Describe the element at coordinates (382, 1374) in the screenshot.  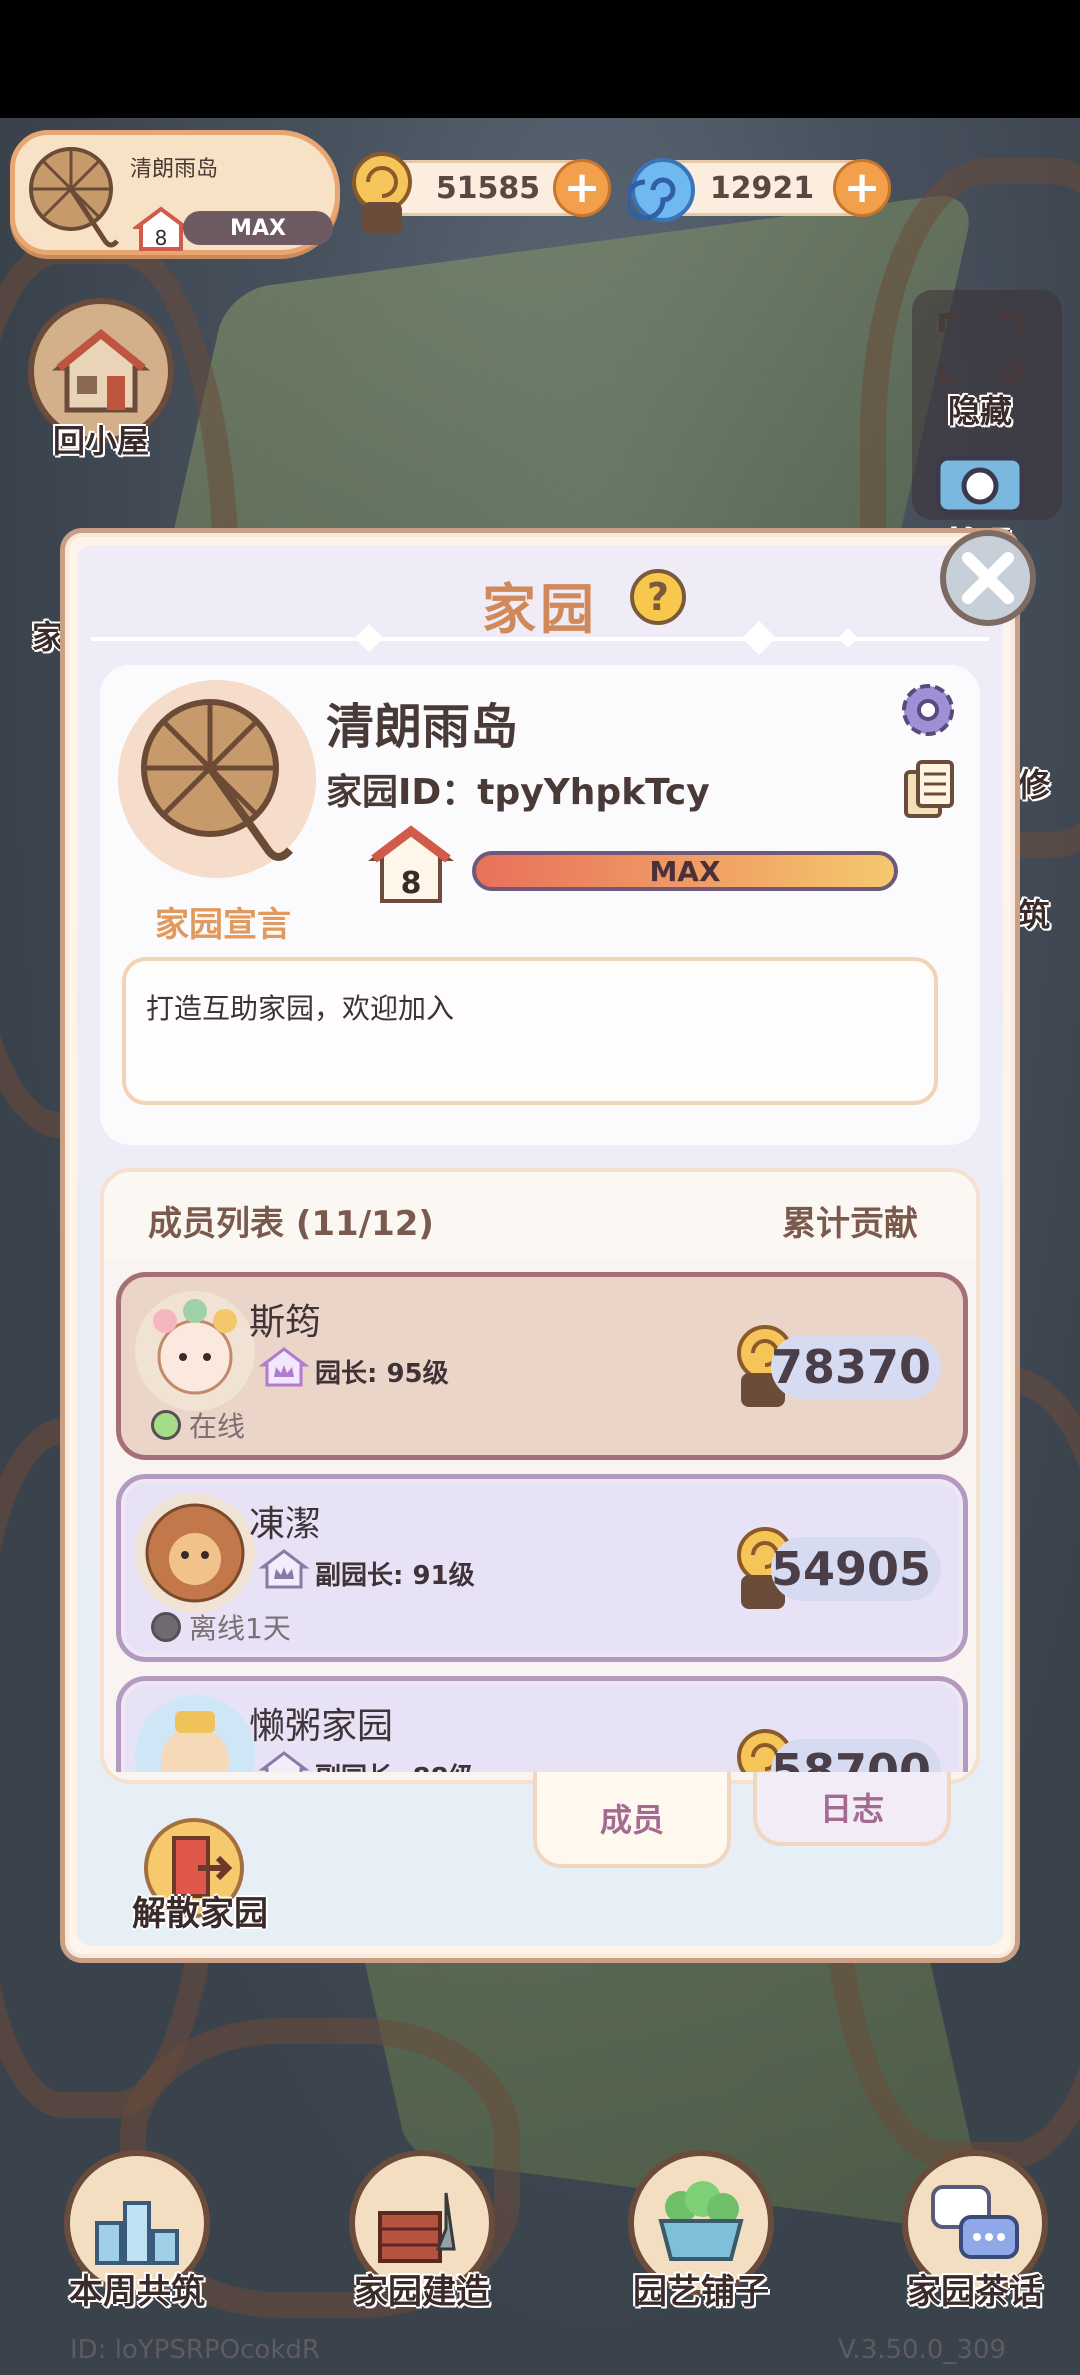
I see `member-role: 园长: 95级` at that location.